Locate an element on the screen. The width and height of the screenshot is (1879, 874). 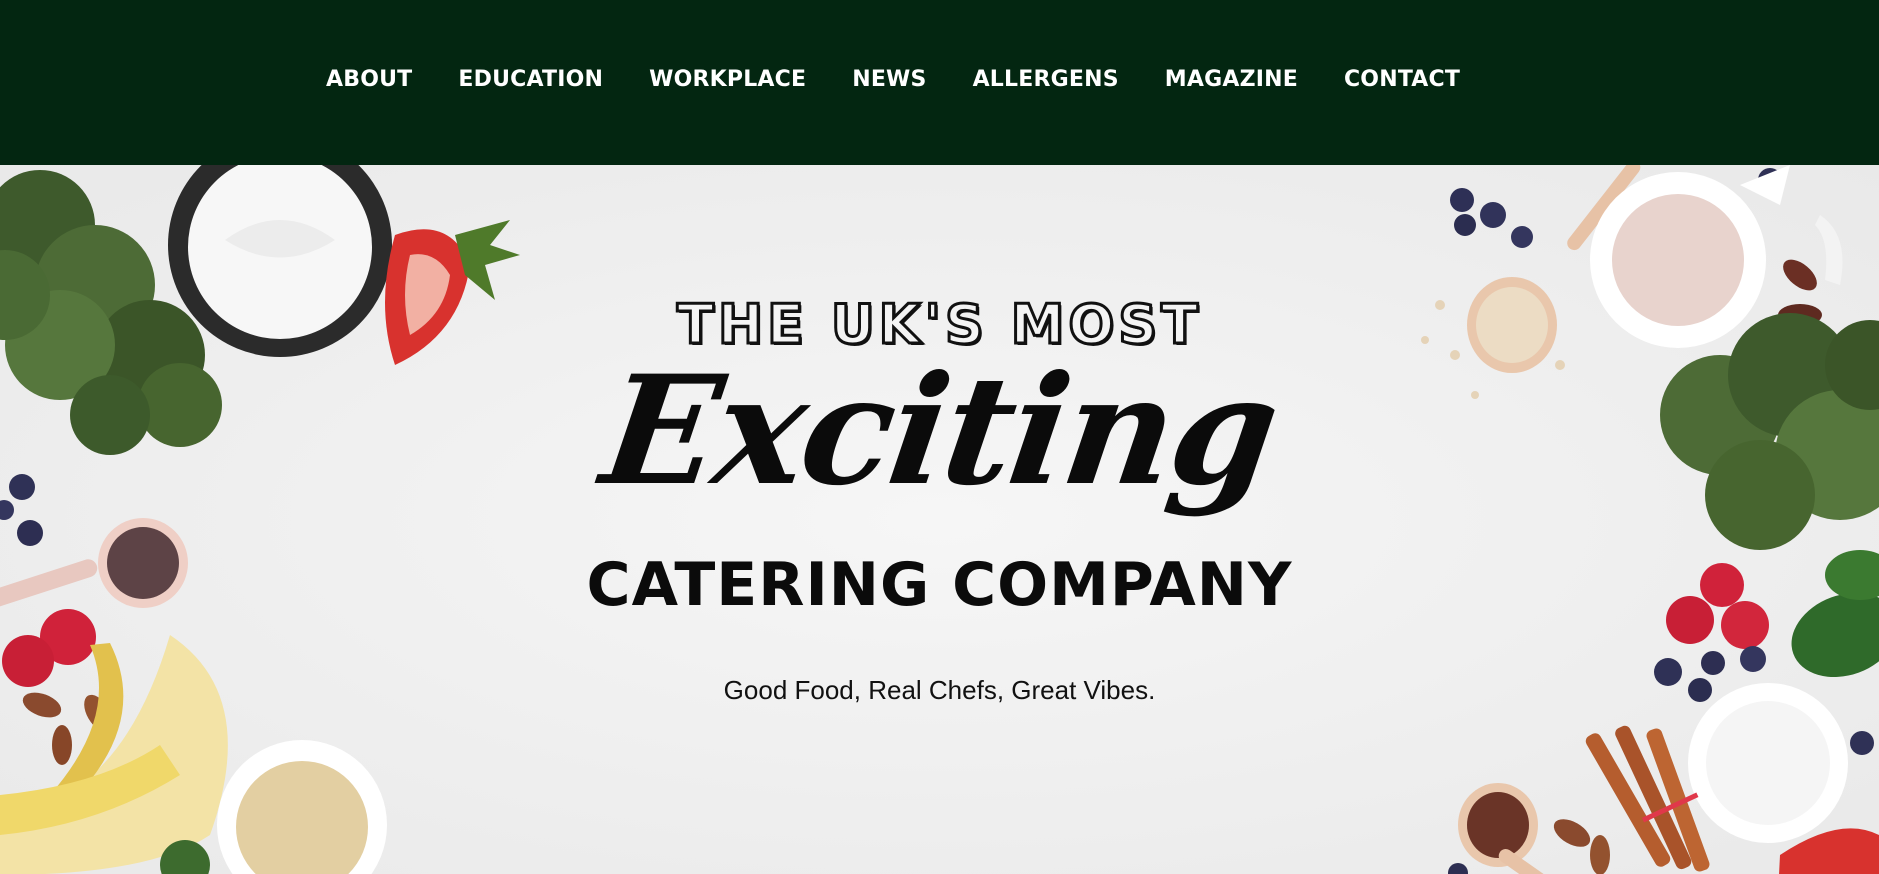
nav-item-contact: CONTACT is located at coordinates (1402, 80).